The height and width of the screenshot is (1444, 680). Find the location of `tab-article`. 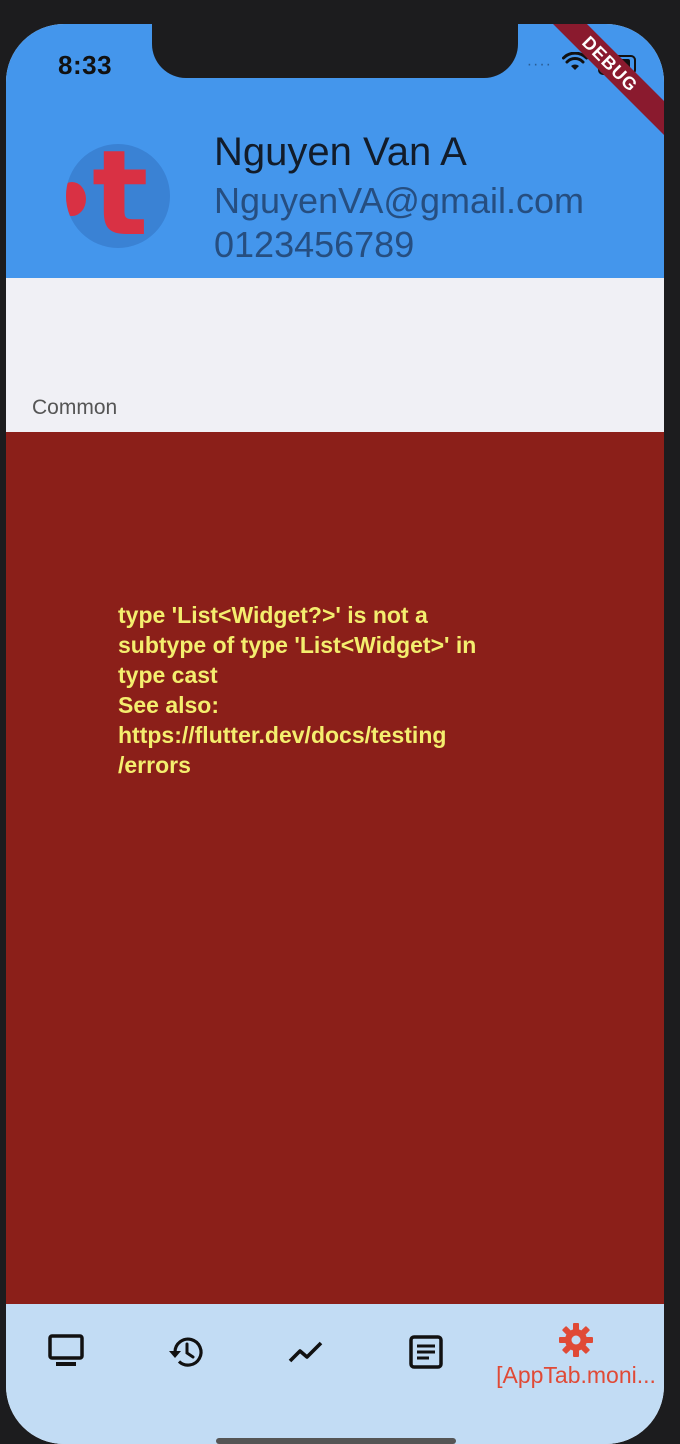

tab-article is located at coordinates (426, 1359).